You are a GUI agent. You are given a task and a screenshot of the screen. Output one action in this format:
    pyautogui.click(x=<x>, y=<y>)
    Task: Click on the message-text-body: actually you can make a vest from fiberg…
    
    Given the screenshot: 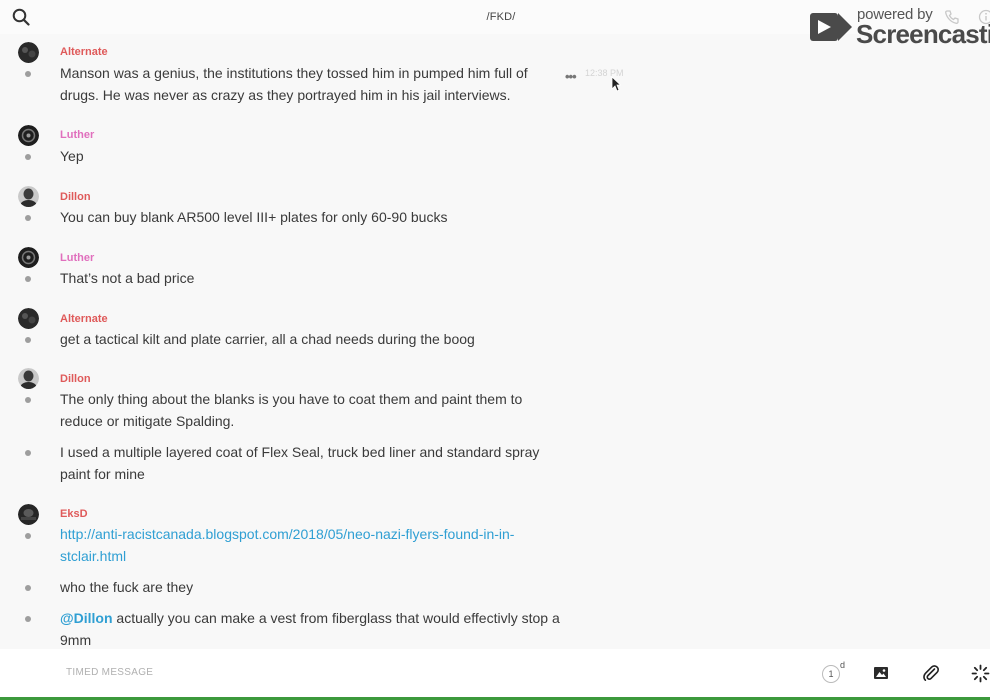 What is the action you would take?
    pyautogui.click(x=310, y=629)
    